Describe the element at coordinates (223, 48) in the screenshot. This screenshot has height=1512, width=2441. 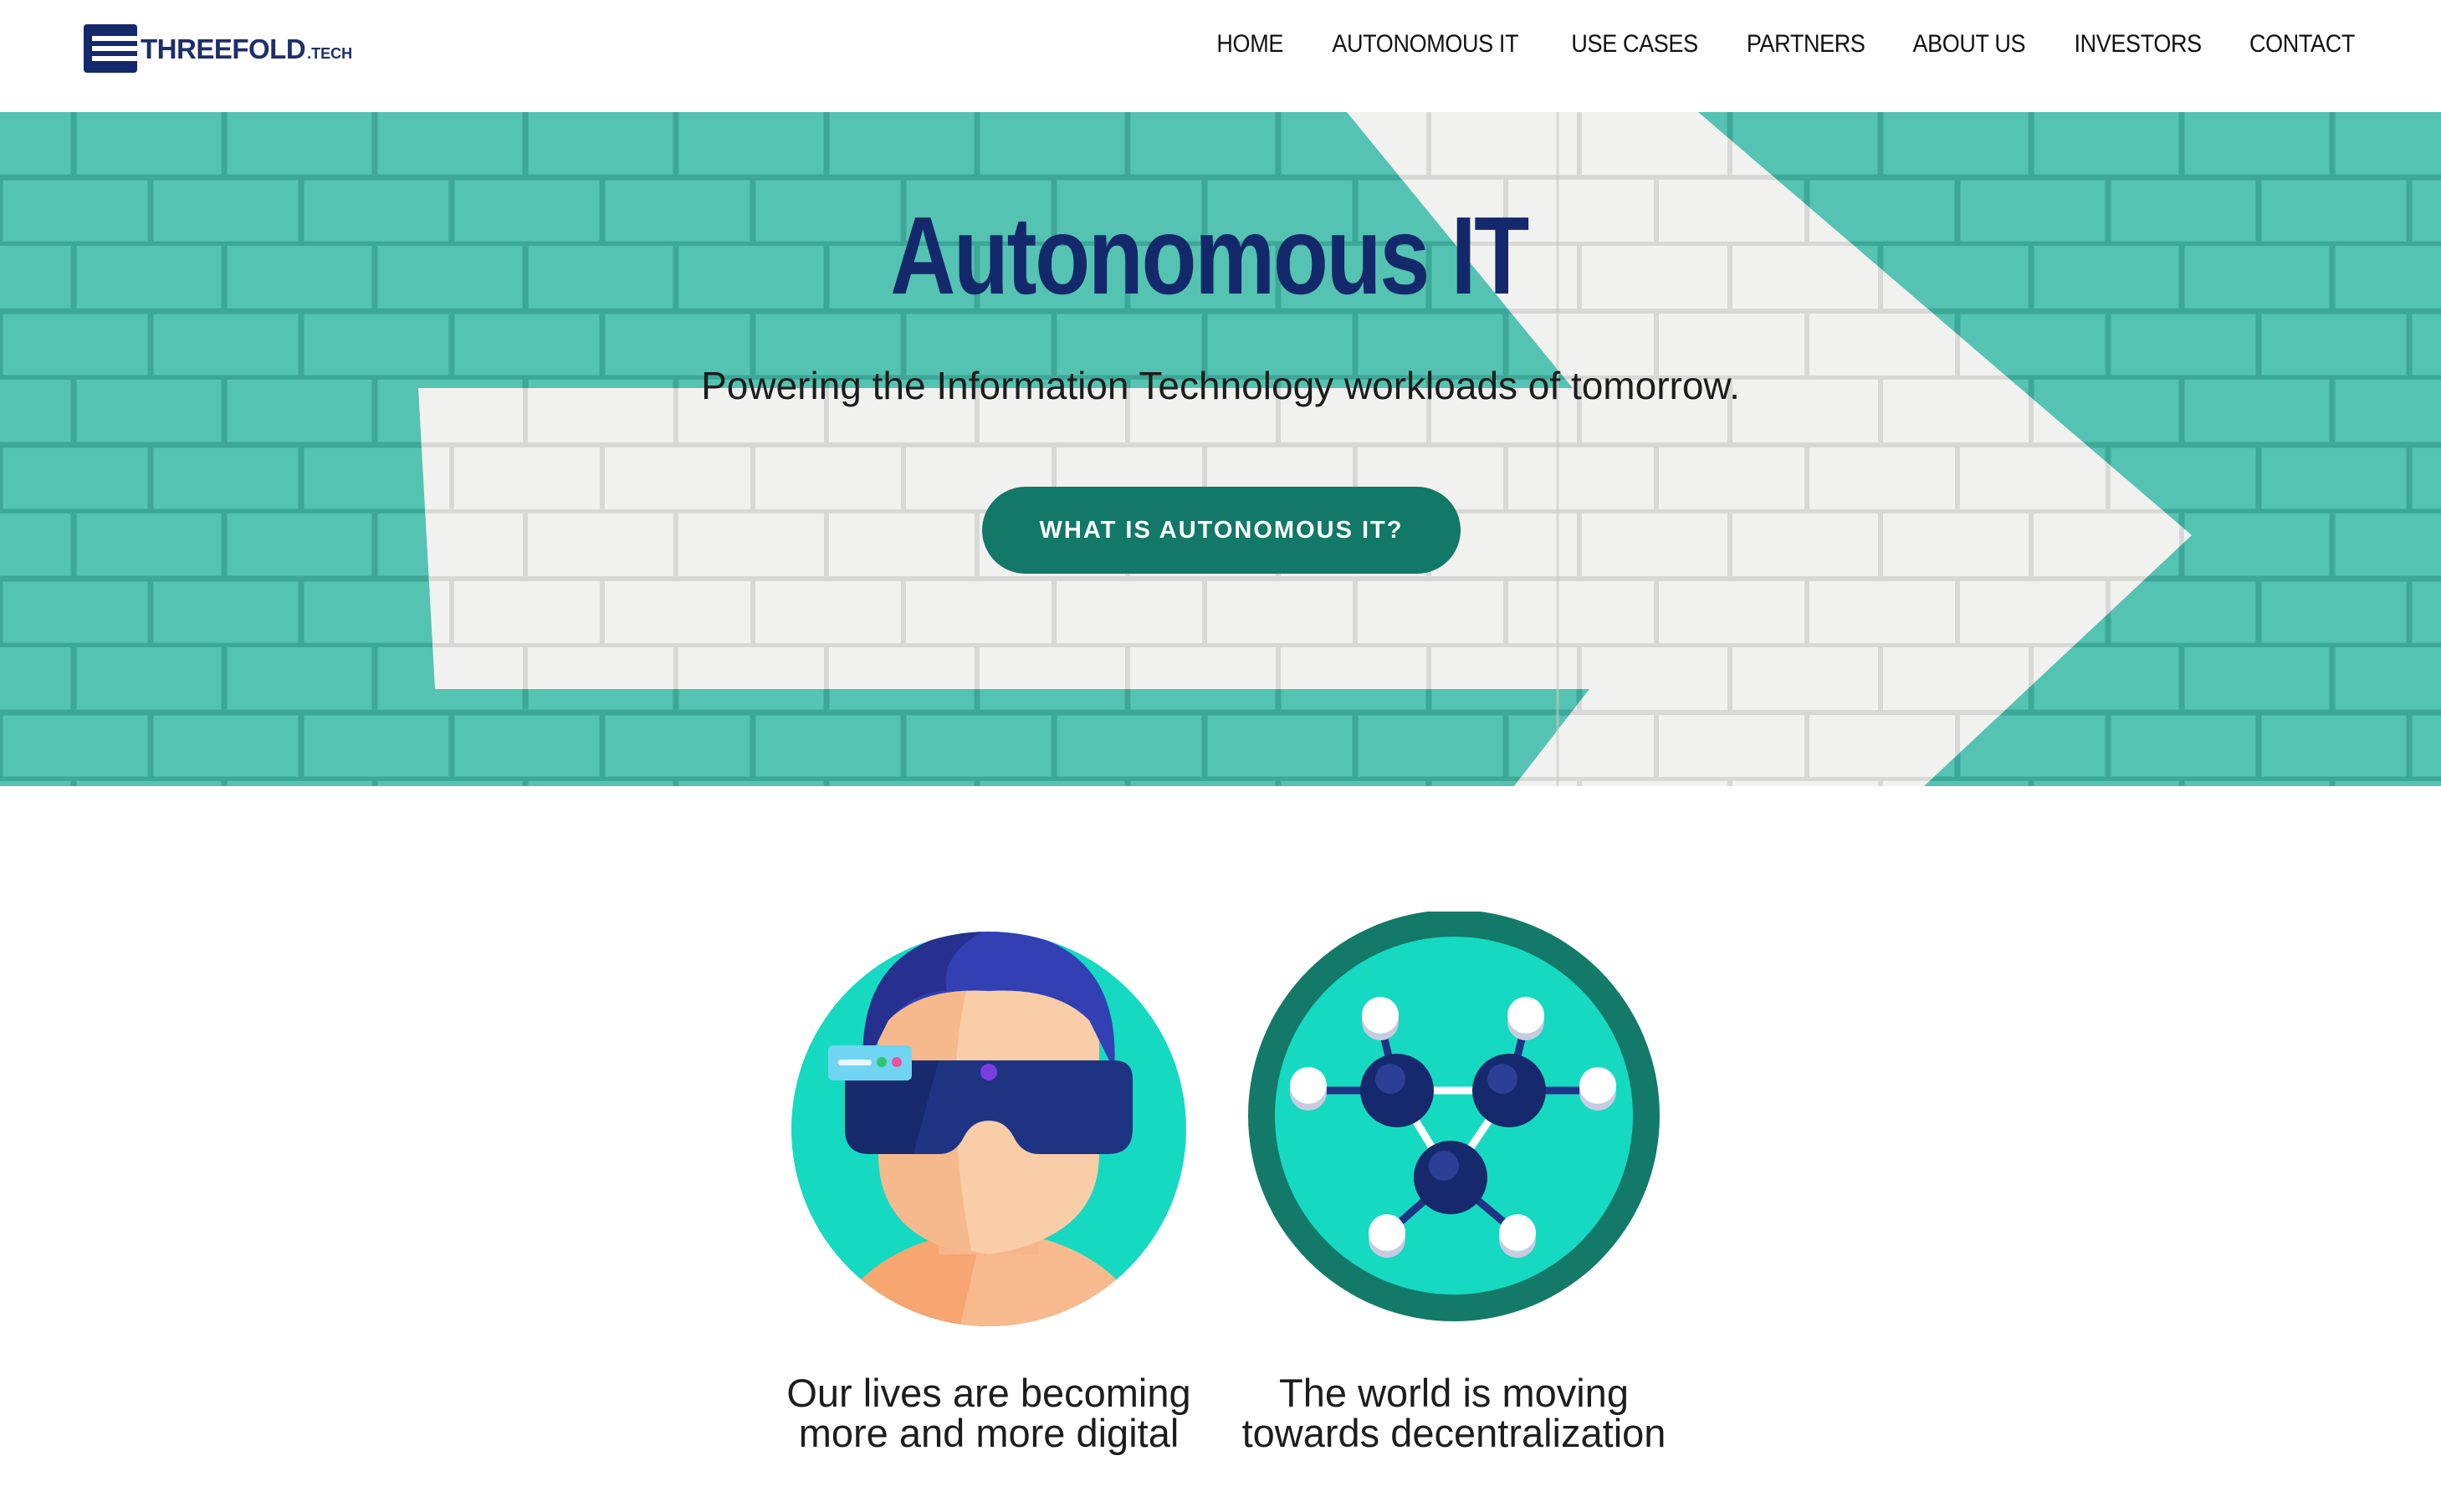
I see `logo-brand-text: THREEFOLD` at that location.